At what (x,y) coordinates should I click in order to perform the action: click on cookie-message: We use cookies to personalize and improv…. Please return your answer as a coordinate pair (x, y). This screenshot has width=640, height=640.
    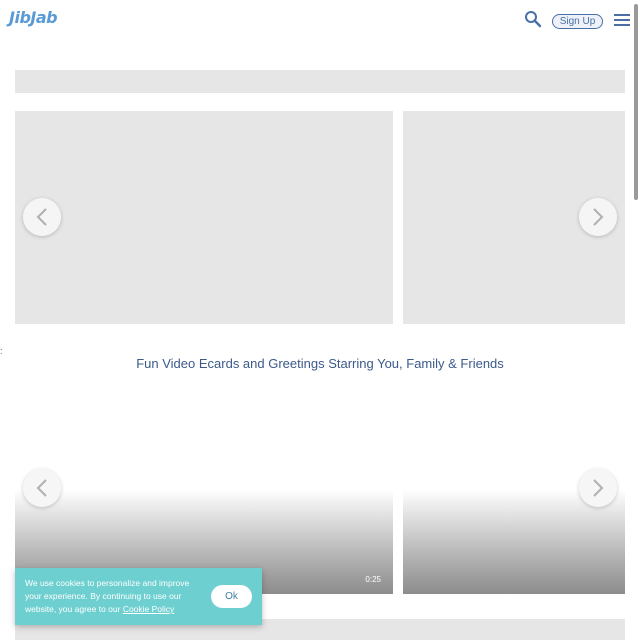
    Looking at the image, I should click on (115, 596).